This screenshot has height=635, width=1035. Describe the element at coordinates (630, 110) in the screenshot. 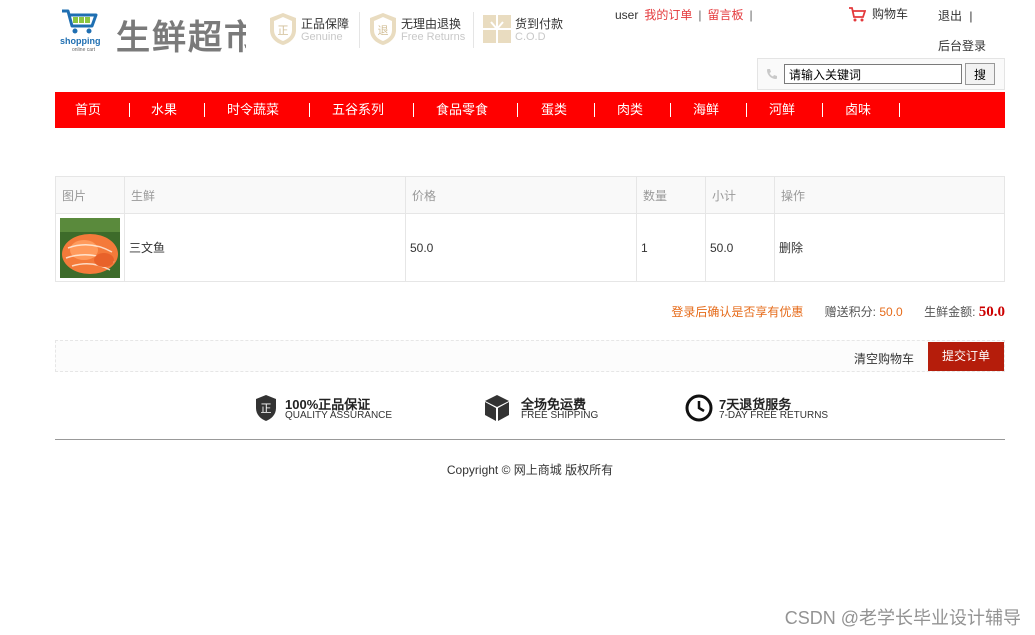

I see `nav-item-meat: 肉类` at that location.